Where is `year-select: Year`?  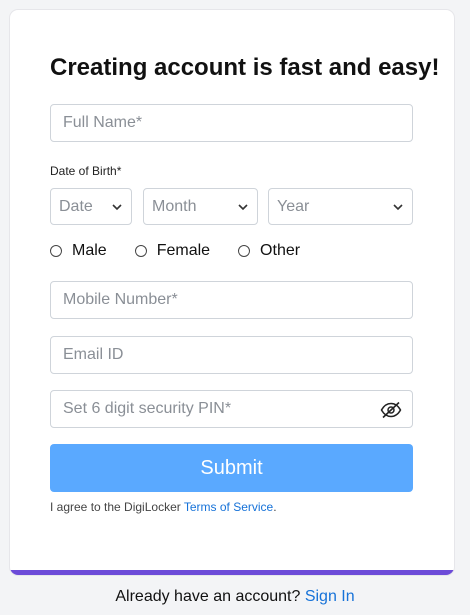 year-select: Year is located at coordinates (340, 206).